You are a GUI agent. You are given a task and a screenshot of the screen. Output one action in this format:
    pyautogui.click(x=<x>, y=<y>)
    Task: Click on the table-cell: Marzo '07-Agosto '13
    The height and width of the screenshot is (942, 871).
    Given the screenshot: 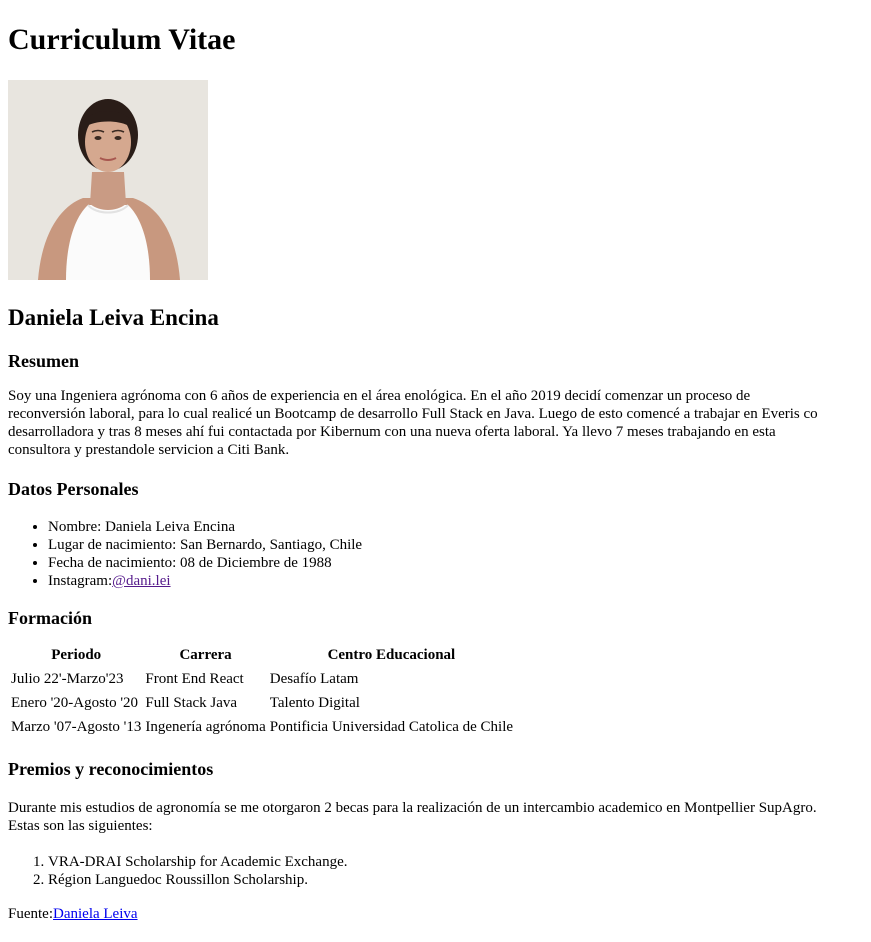 What is the action you would take?
    pyautogui.click(x=76, y=727)
    